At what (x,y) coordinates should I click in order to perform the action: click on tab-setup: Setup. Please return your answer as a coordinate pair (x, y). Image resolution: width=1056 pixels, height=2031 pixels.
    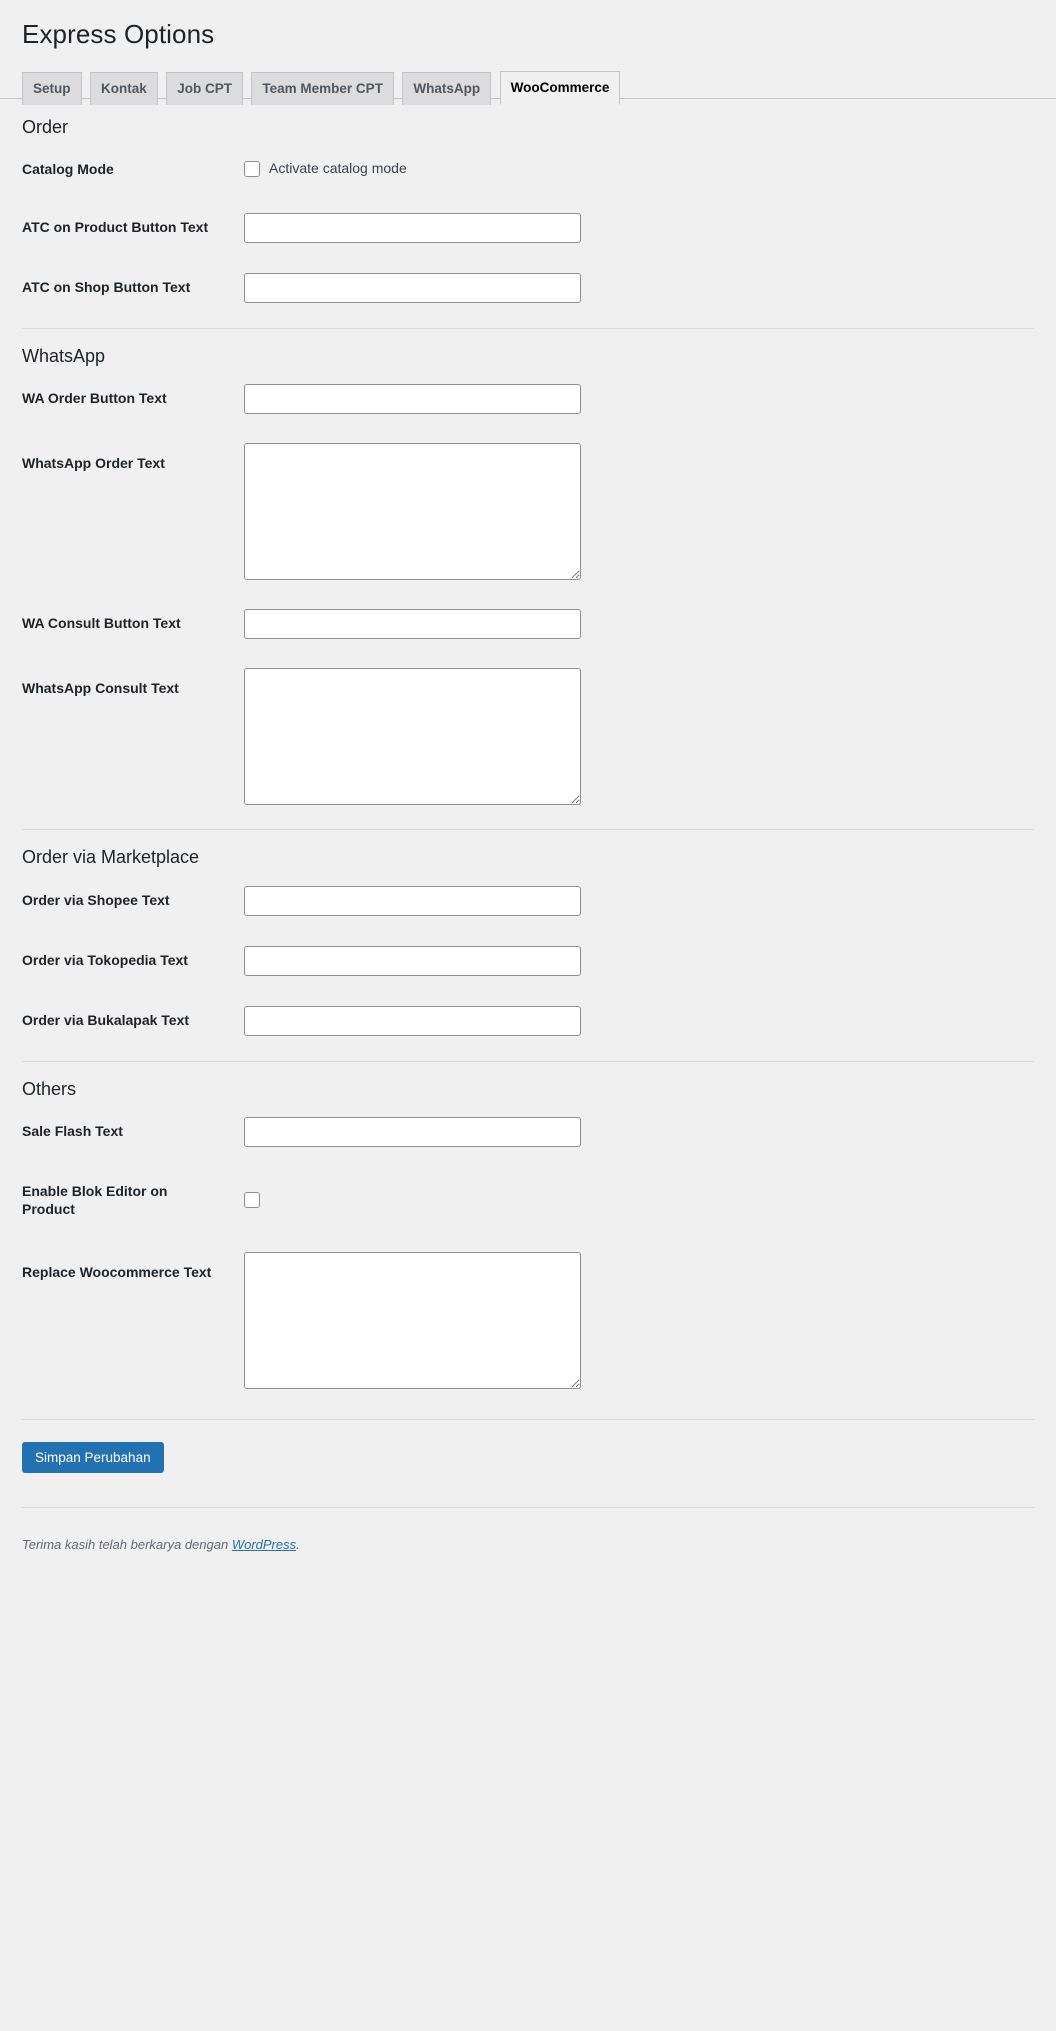
    Looking at the image, I should click on (52, 88).